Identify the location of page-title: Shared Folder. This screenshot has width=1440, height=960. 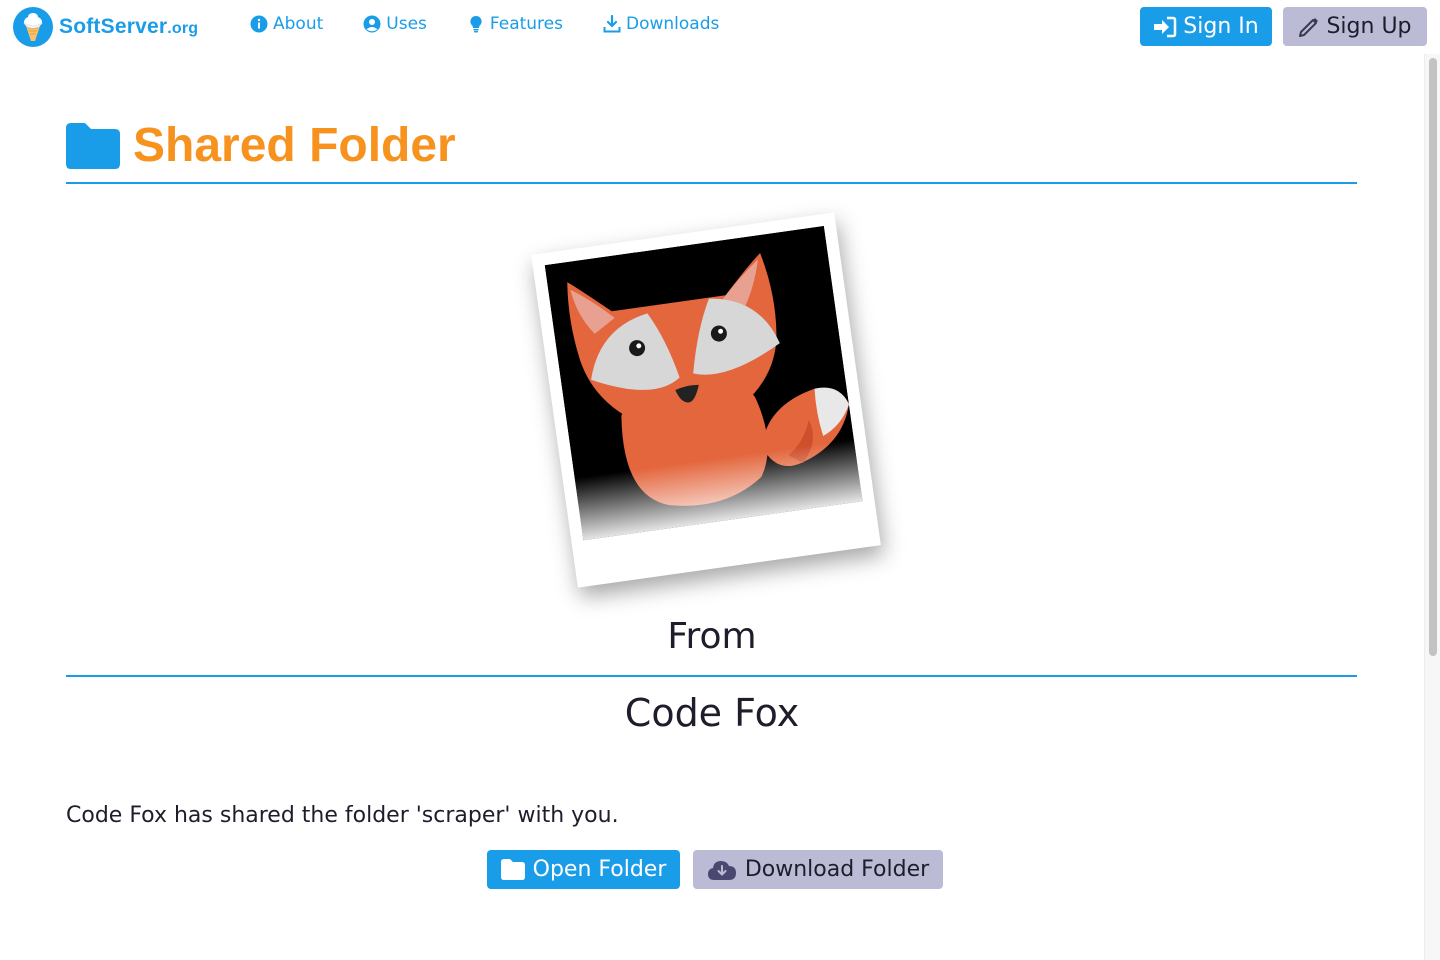
(261, 145).